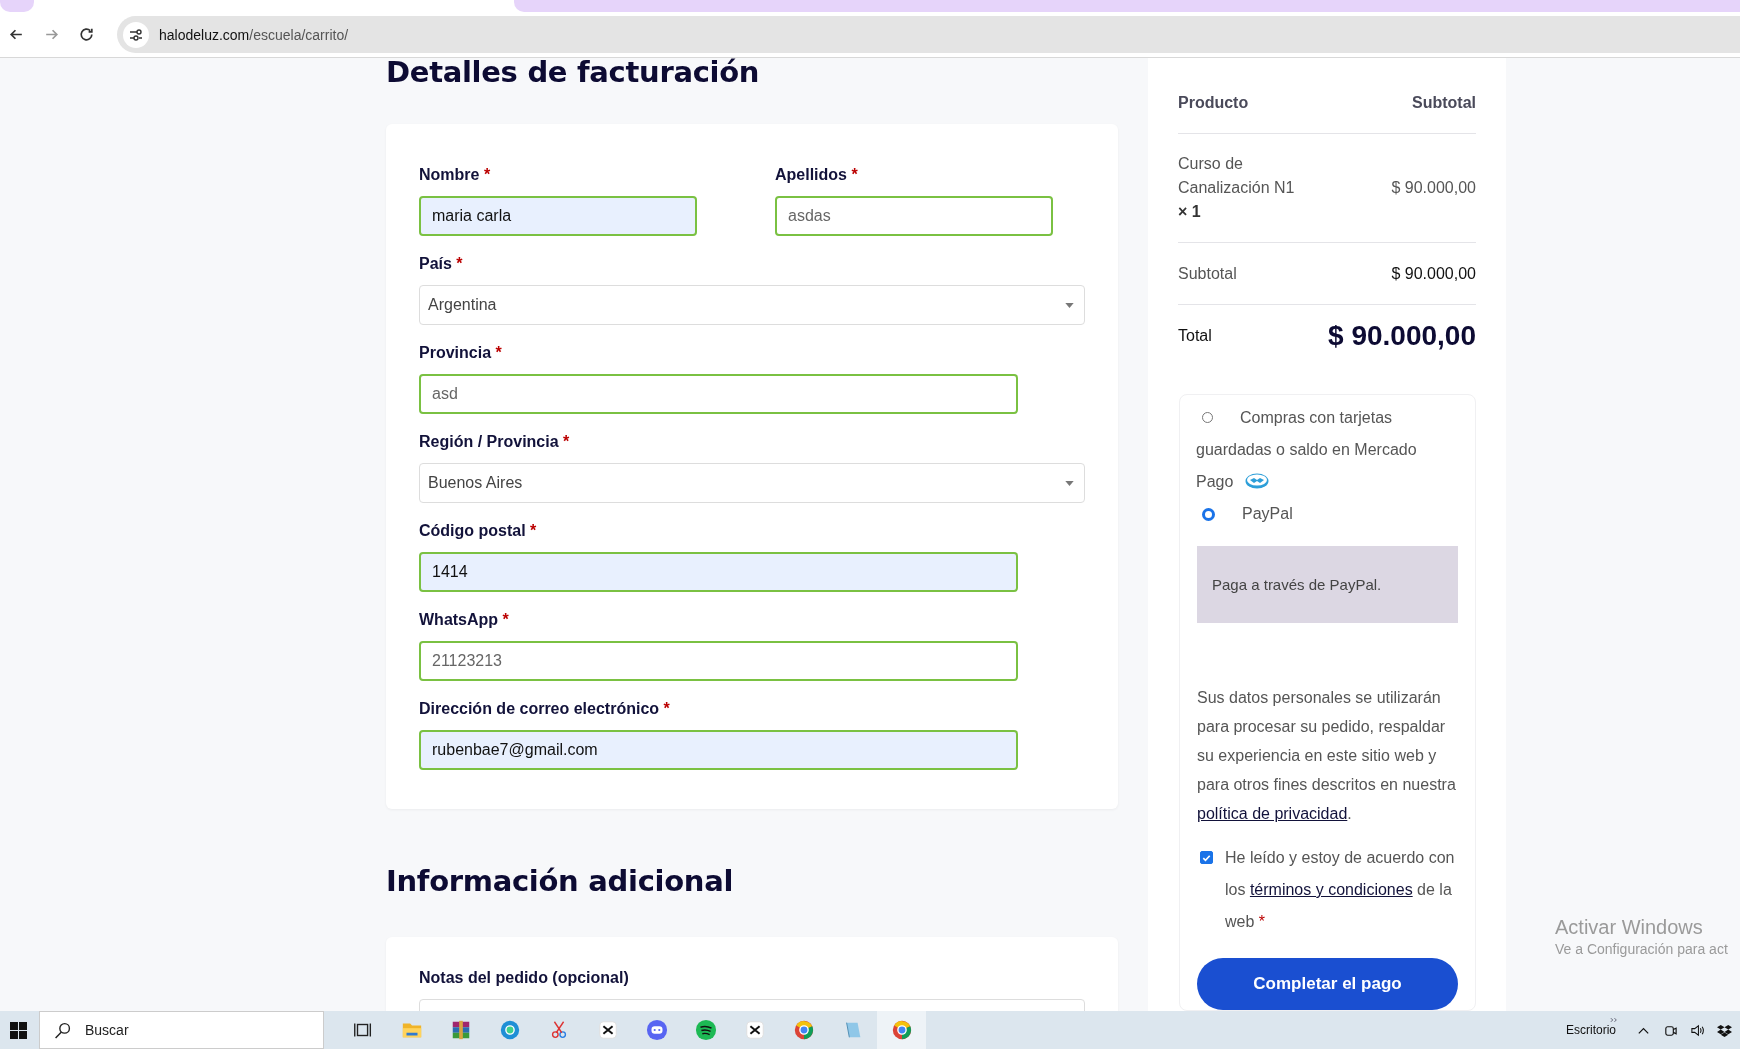 Image resolution: width=1740 pixels, height=1049 pixels. What do you see at coordinates (181, 1030) in the screenshot?
I see `search-field: Buscar` at bounding box center [181, 1030].